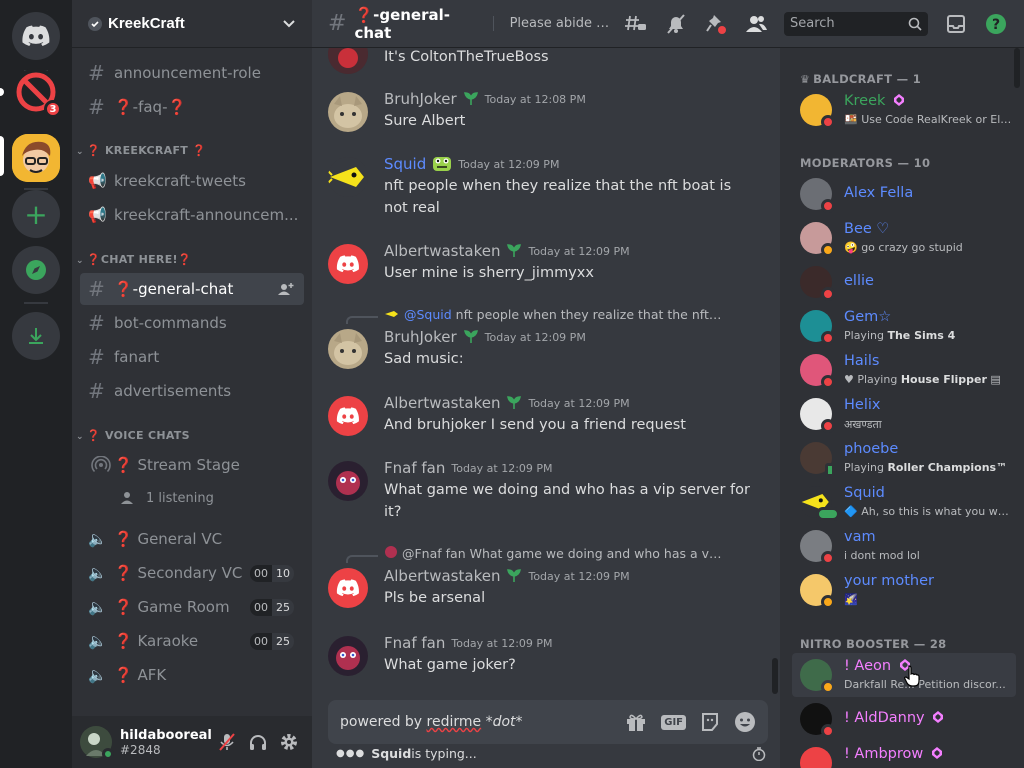  I want to click on explore-servers-button, so click(36, 270).